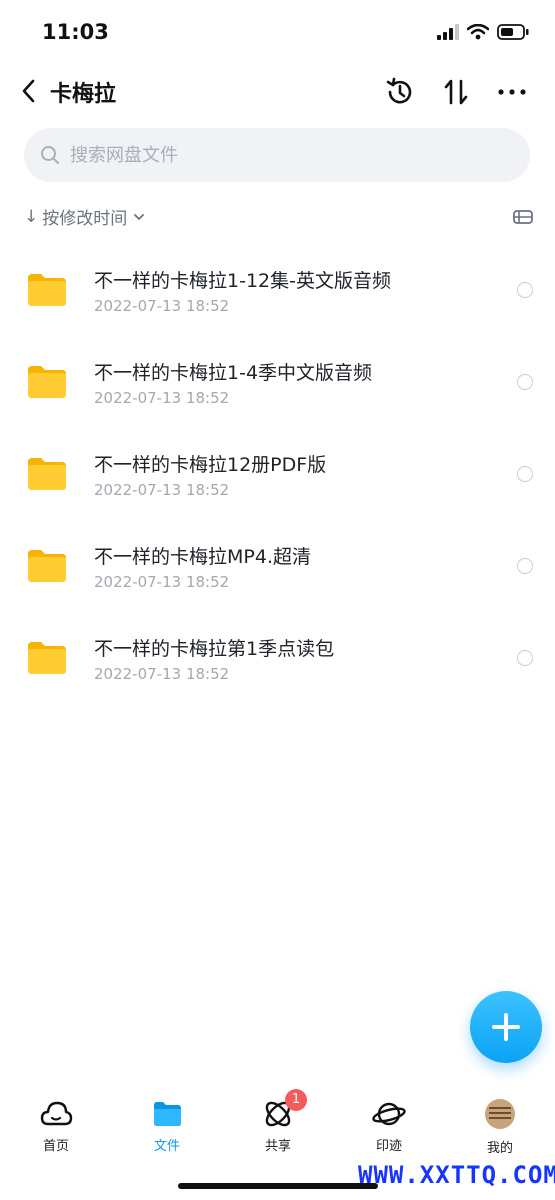 The height and width of the screenshot is (1200, 555). I want to click on bottom-nav: 首页 文件 1 共享 印迹 我的, so click(277, 1125).